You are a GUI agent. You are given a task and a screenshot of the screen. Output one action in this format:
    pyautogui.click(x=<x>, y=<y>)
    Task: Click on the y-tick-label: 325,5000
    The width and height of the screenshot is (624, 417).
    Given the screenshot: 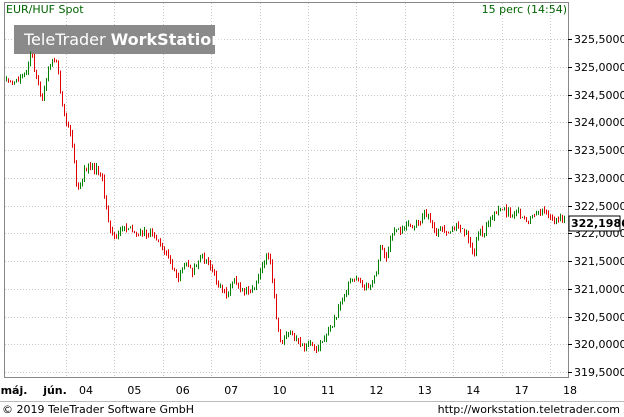 What is the action you would take?
    pyautogui.click(x=599, y=39)
    